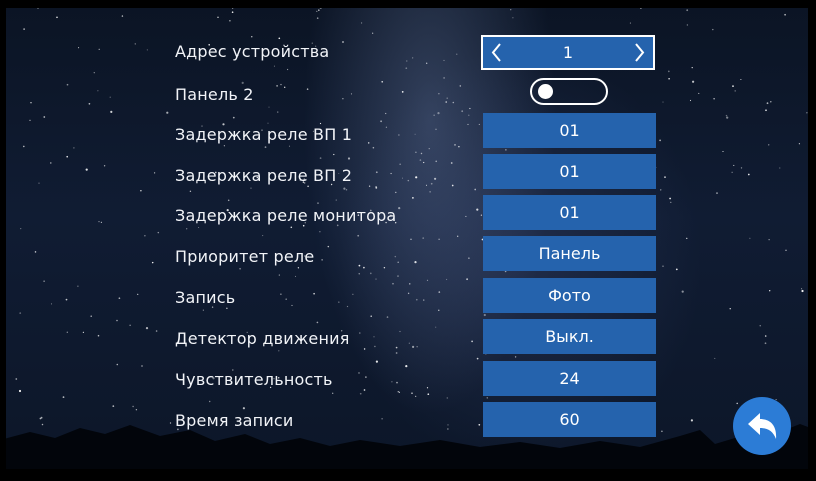  Describe the element at coordinates (569, 253) in the screenshot. I see `relay-priority-button: Панель` at that location.